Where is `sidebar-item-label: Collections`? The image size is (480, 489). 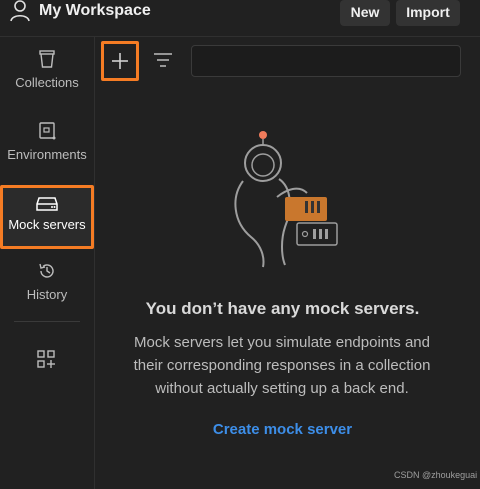 sidebar-item-label: Collections is located at coordinates (47, 82).